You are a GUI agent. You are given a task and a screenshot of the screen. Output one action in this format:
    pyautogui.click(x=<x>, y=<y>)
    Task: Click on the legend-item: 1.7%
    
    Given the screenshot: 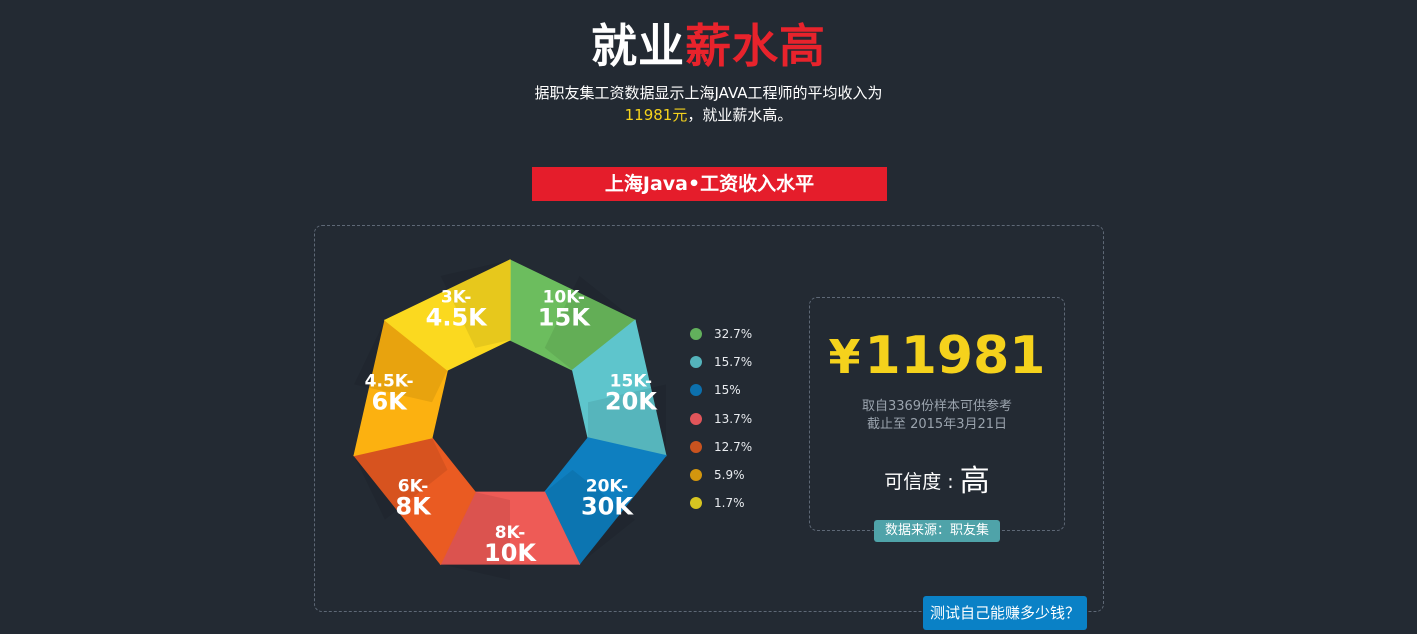 What is the action you would take?
    pyautogui.click(x=721, y=503)
    